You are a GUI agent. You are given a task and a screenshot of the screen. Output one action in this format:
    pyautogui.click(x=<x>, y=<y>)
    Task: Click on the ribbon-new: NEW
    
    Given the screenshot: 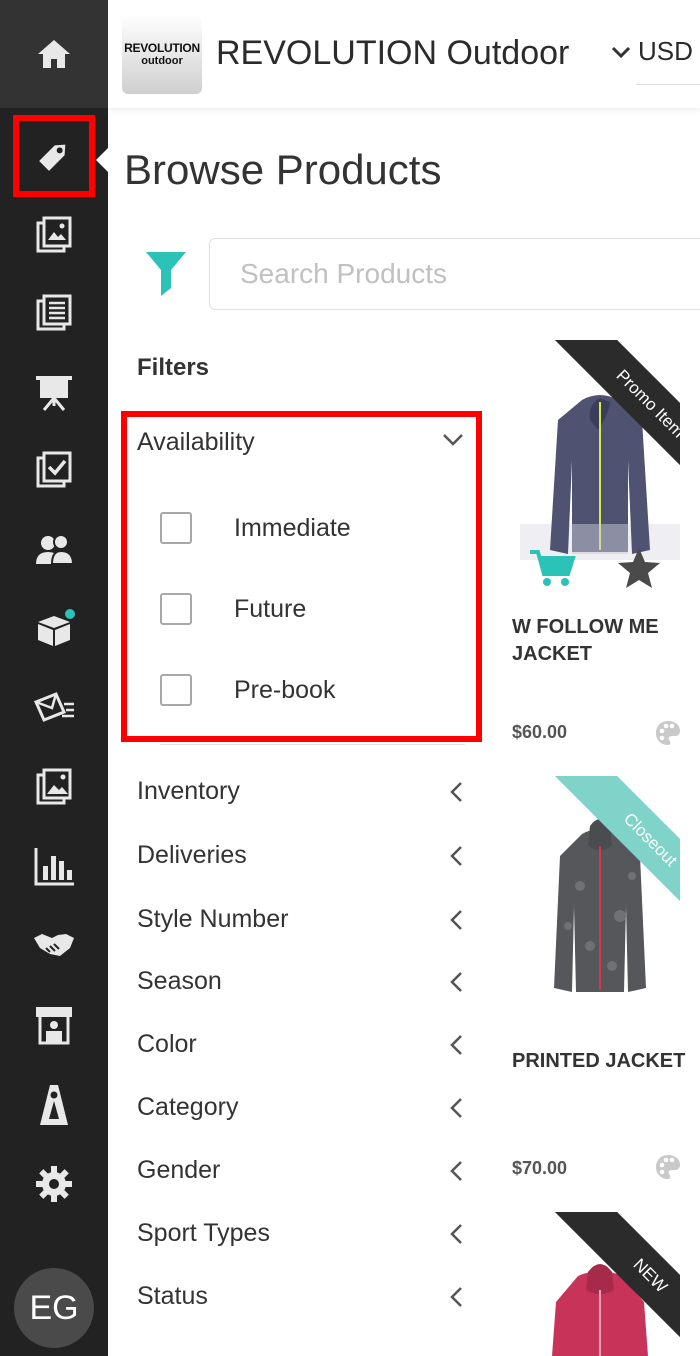 What is the action you would take?
    pyautogui.click(x=614, y=1284)
    